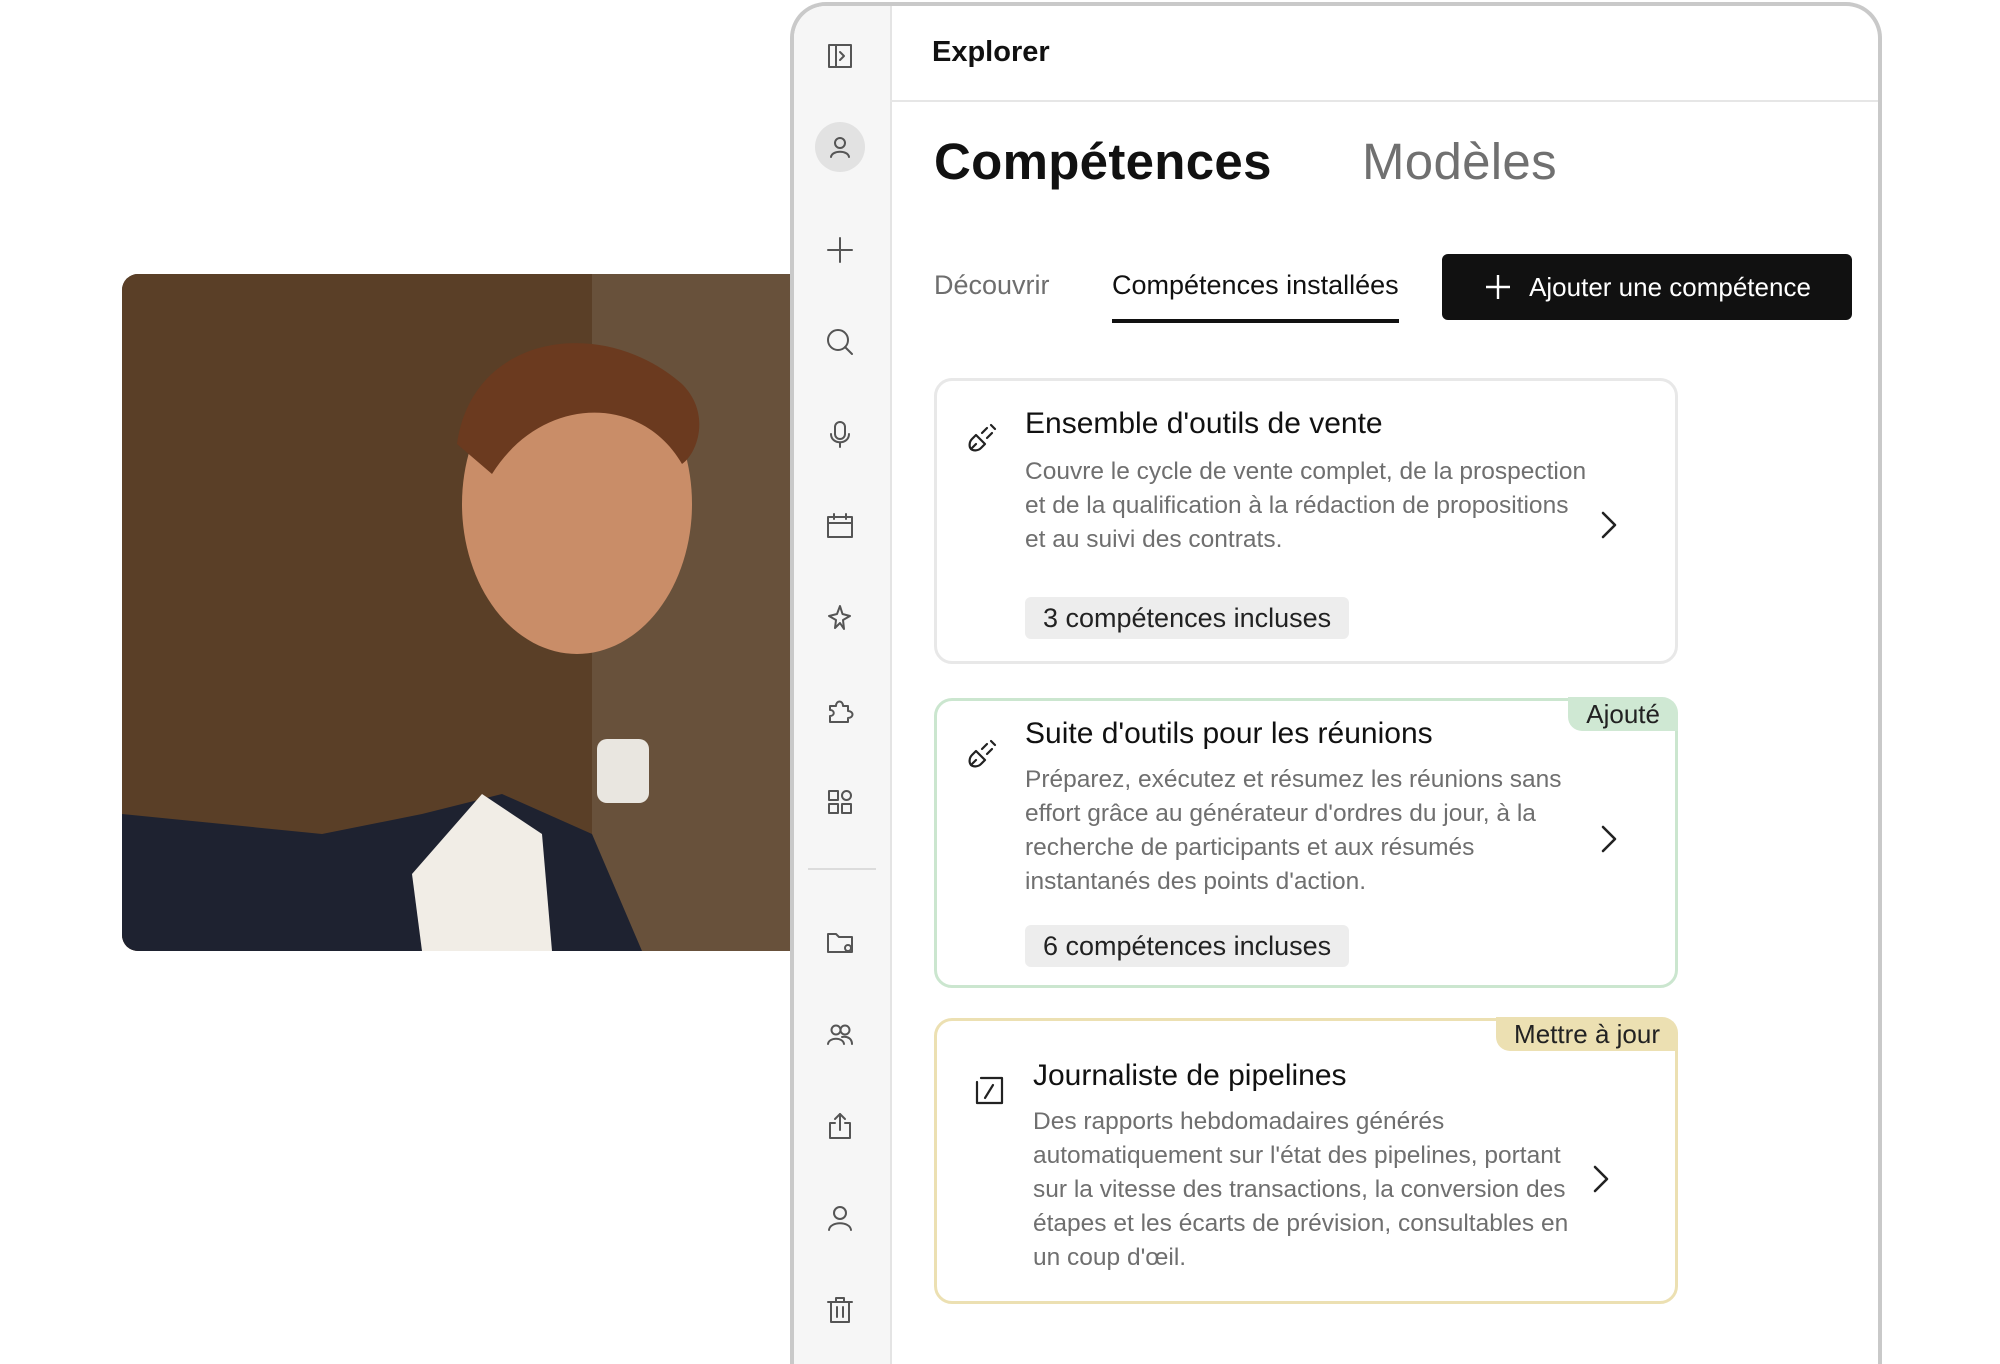  I want to click on tab-modeles: Modèles, so click(1459, 161).